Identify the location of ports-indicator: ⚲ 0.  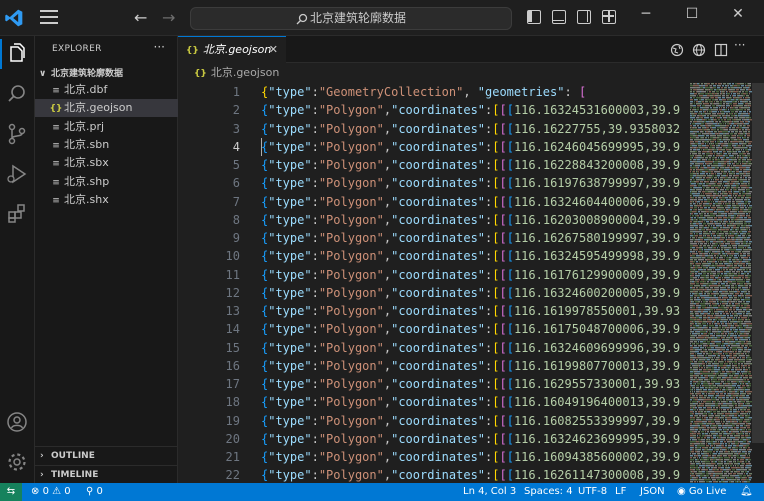
(94, 492).